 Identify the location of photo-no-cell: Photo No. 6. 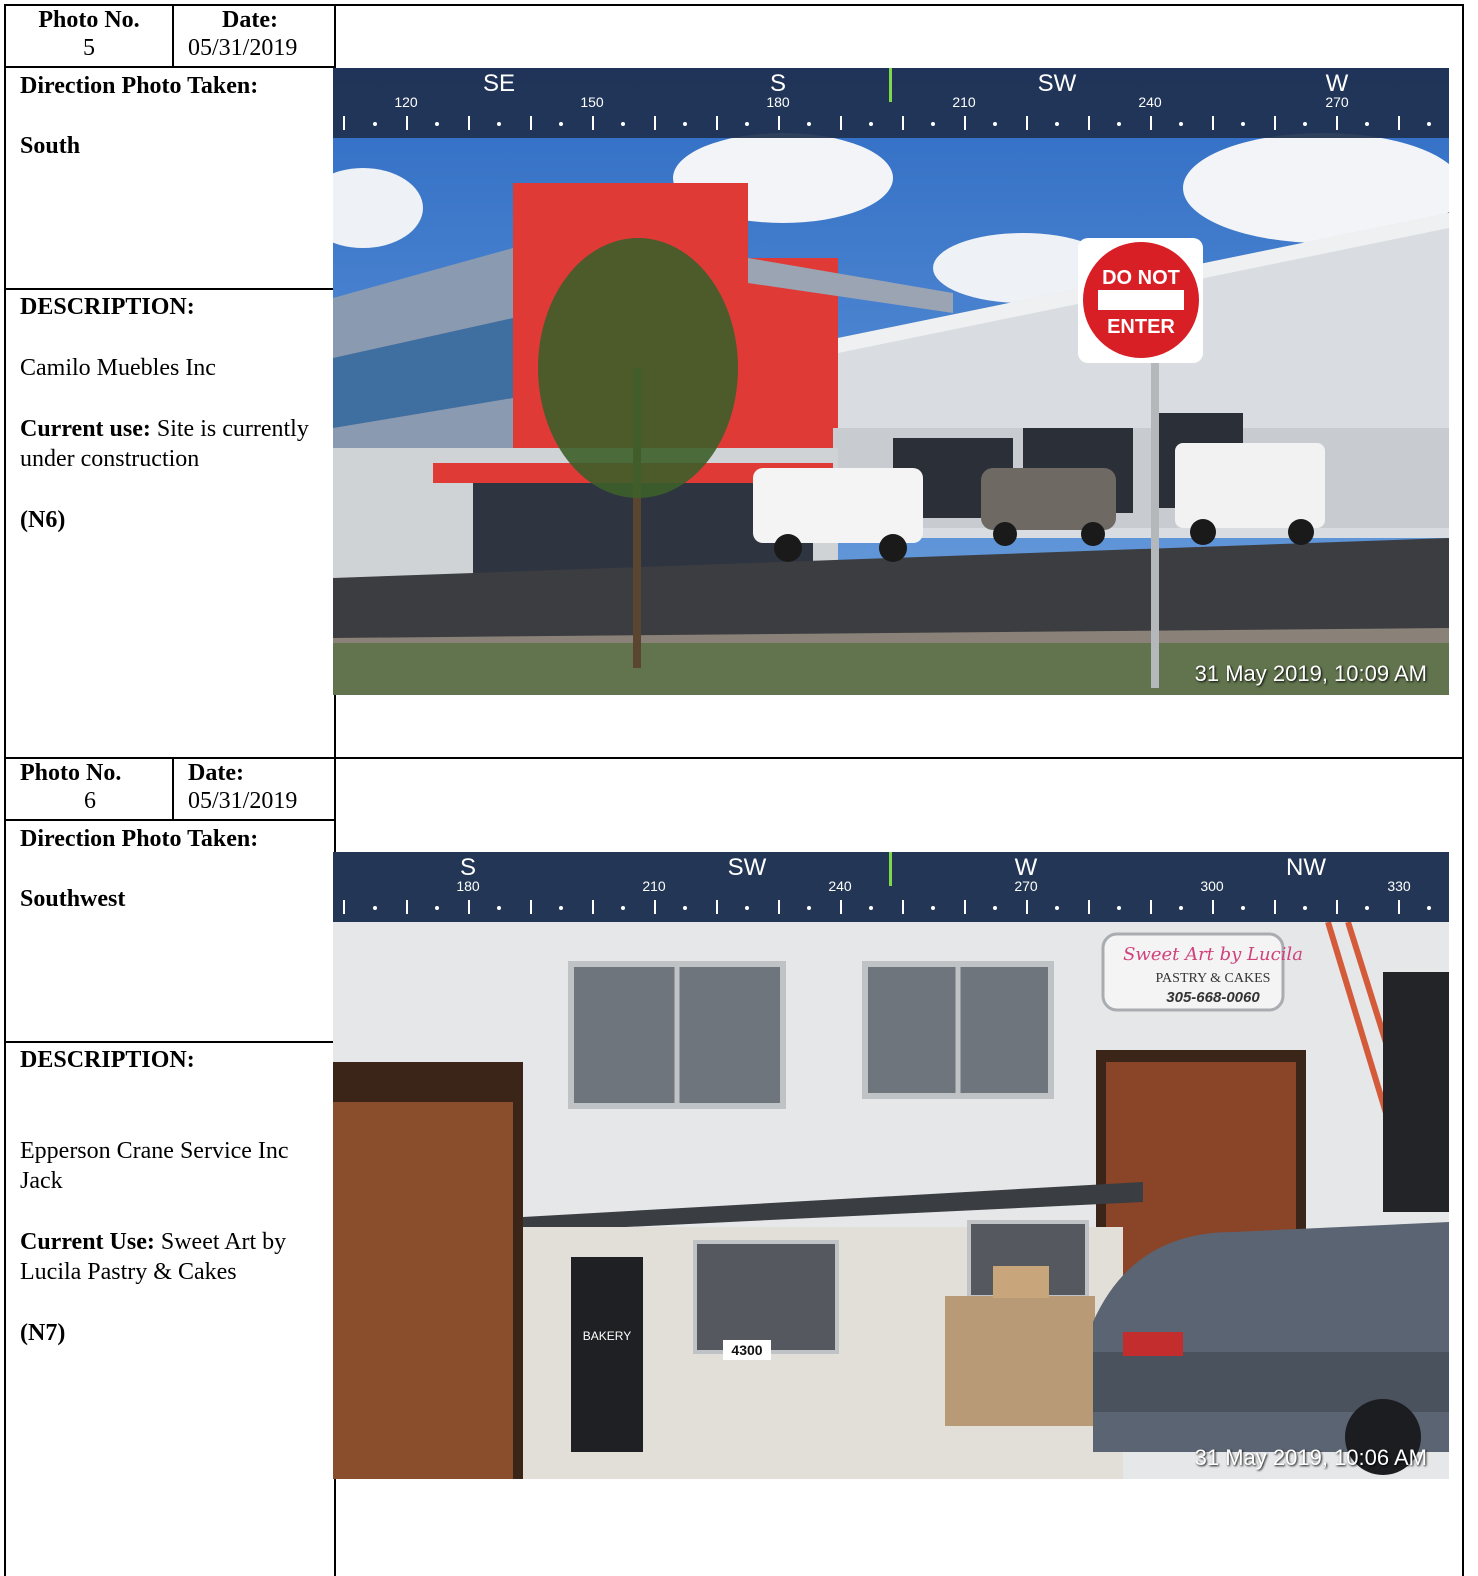
(90, 789).